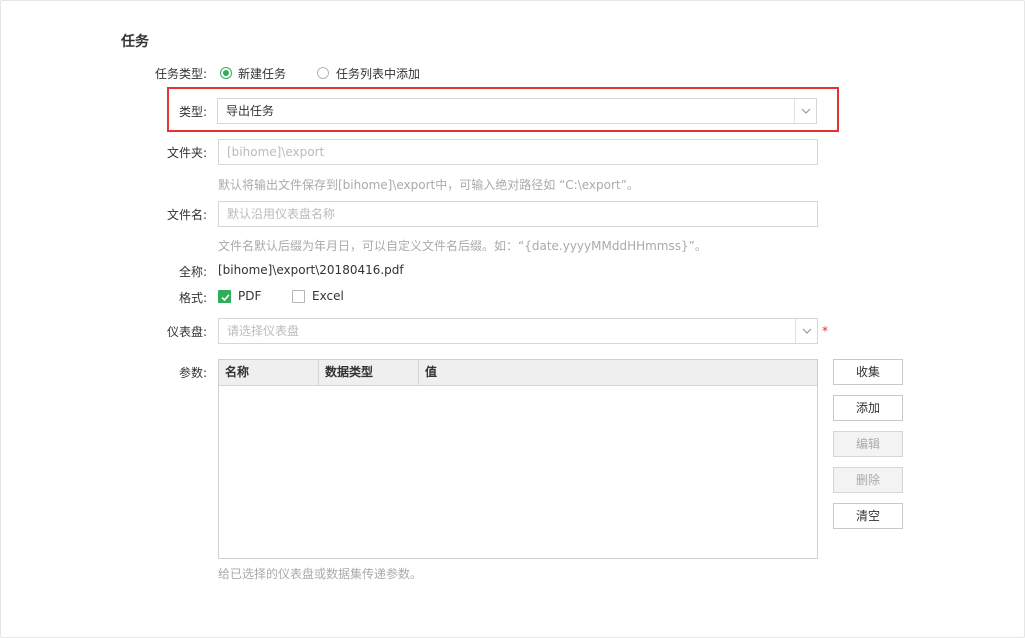  Describe the element at coordinates (328, 296) in the screenshot. I see `format-excel-label: Excel` at that location.